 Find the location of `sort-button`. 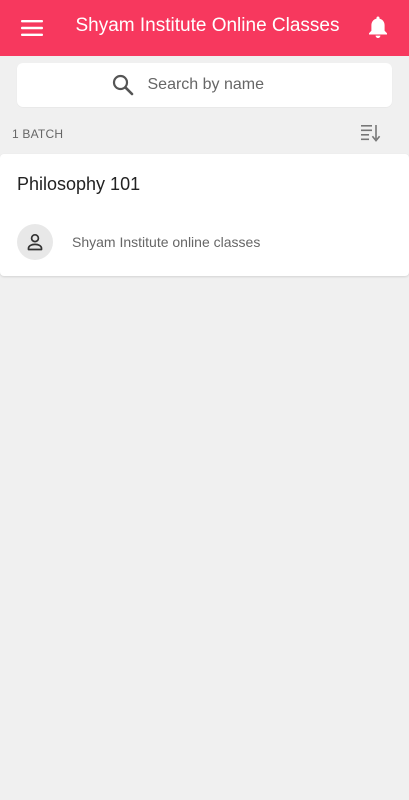

sort-button is located at coordinates (371, 133).